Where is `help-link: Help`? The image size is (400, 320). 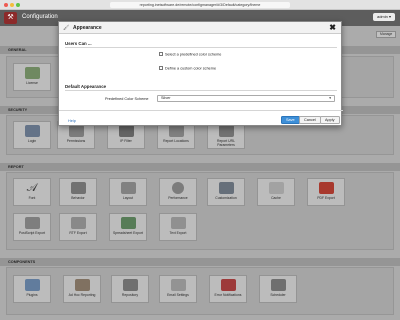 help-link: Help is located at coordinates (72, 121).